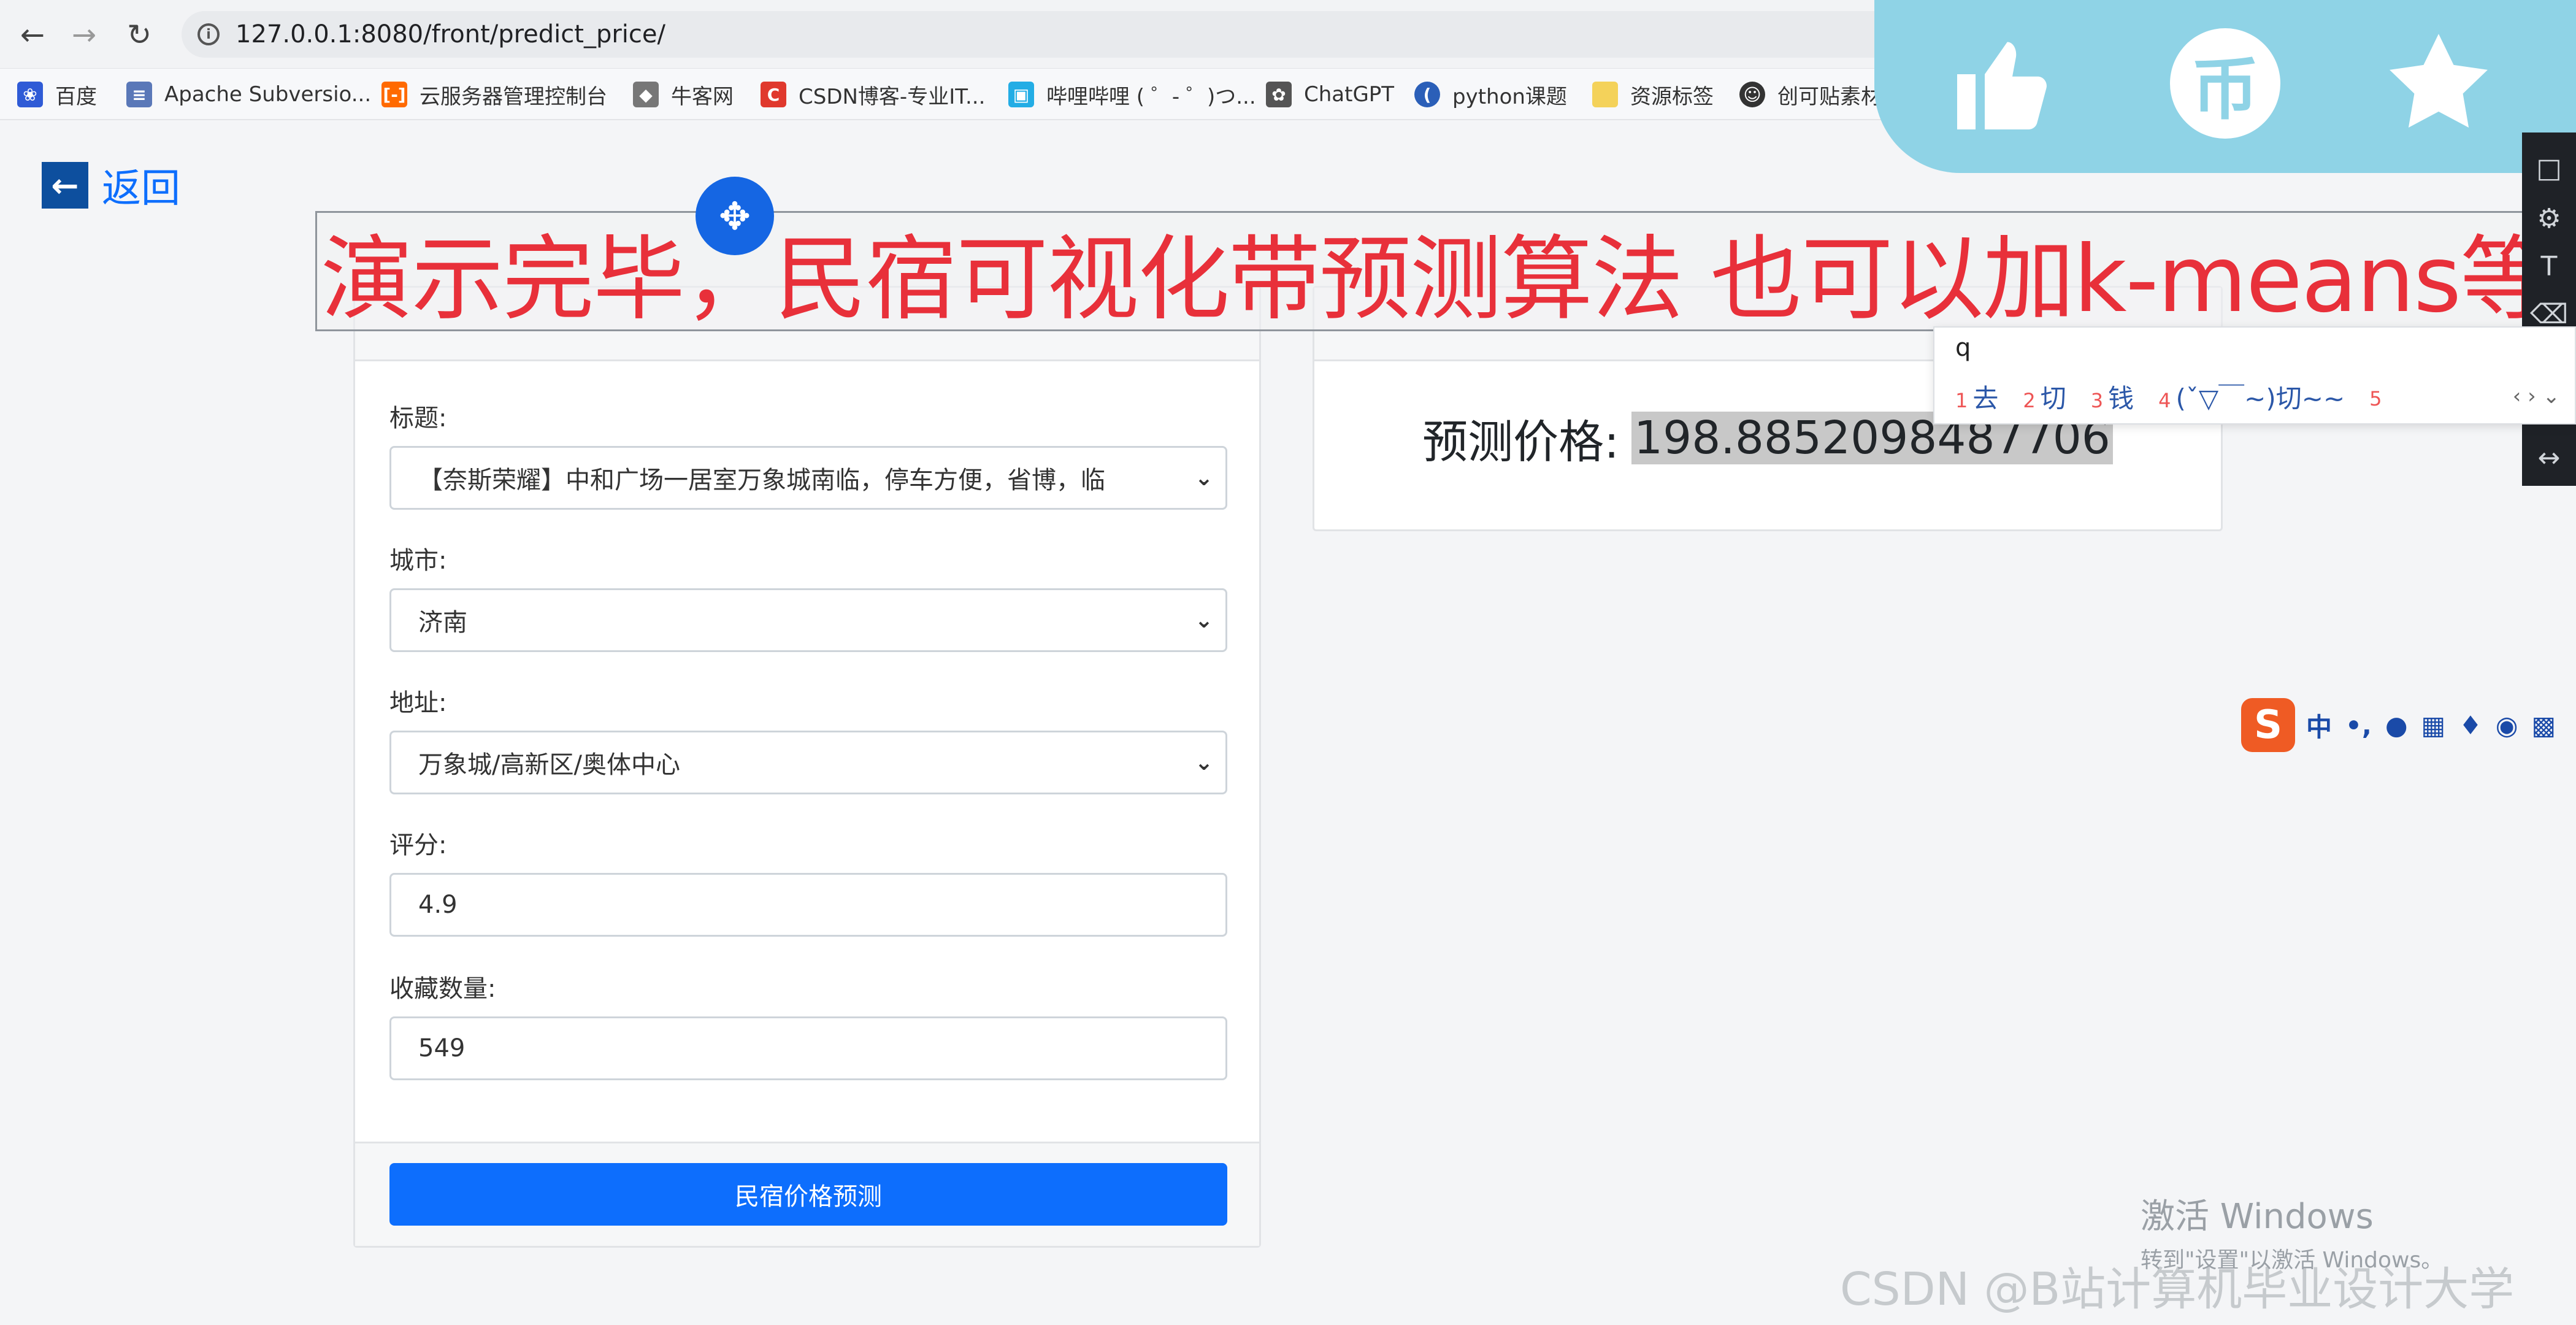 This screenshot has height=1325, width=2576. Describe the element at coordinates (418, 703) in the screenshot. I see `address-label: 地址:` at that location.